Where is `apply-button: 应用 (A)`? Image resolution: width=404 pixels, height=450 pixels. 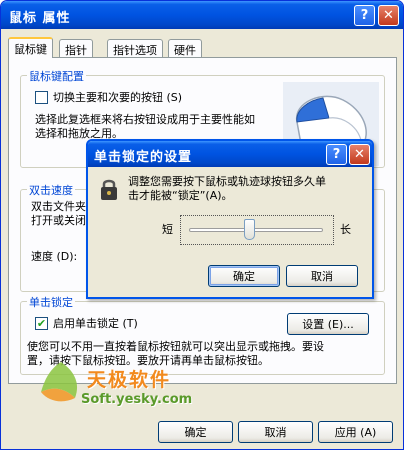
apply-button: 应用 (A) is located at coordinates (355, 432).